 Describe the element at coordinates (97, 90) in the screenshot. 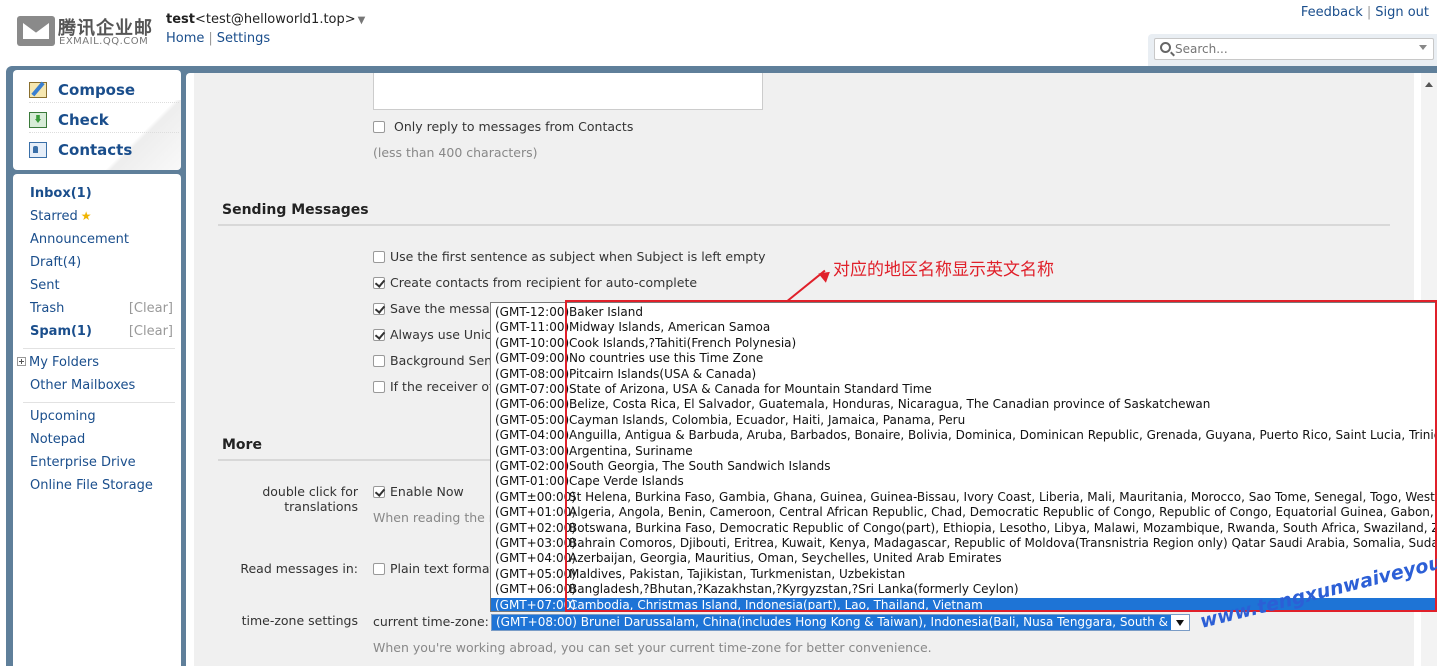

I see `compose-label: Compose` at that location.